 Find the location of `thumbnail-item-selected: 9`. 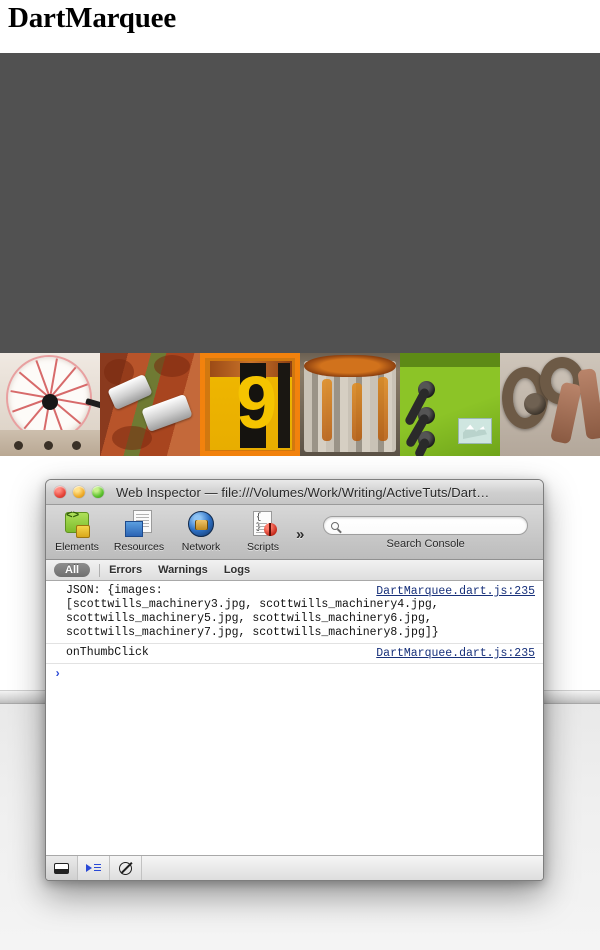

thumbnail-item-selected: 9 is located at coordinates (250, 404).